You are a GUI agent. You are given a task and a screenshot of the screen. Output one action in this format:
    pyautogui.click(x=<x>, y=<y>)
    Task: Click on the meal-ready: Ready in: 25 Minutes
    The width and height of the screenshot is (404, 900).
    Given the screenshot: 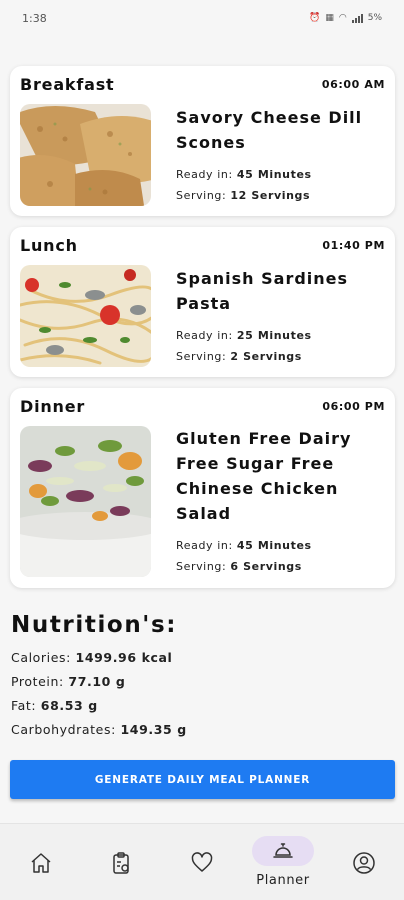 What is the action you would take?
    pyautogui.click(x=280, y=335)
    